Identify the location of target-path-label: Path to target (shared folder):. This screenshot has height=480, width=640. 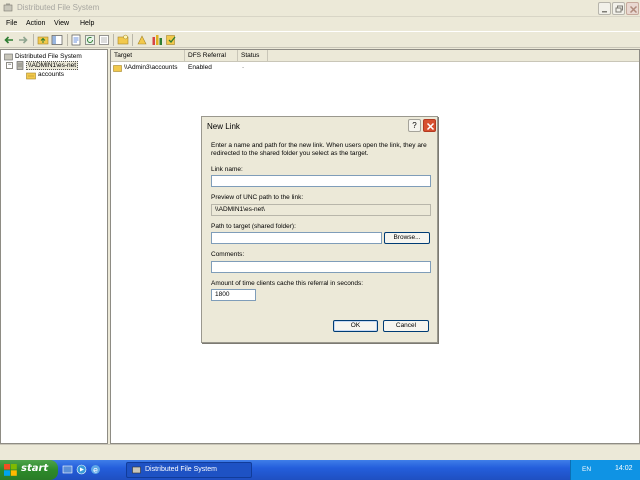
(253, 226).